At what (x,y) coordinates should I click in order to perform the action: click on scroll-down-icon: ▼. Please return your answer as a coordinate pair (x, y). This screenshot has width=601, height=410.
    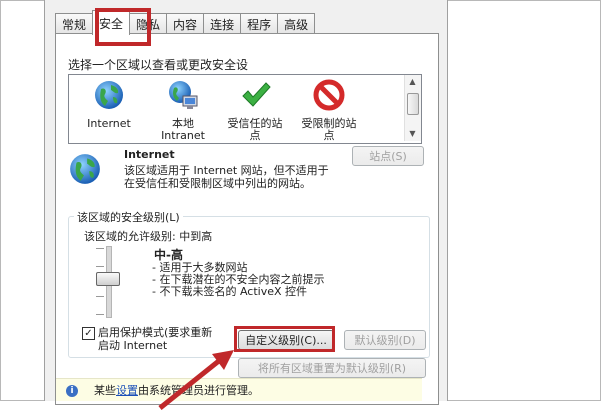
    Looking at the image, I should click on (412, 134).